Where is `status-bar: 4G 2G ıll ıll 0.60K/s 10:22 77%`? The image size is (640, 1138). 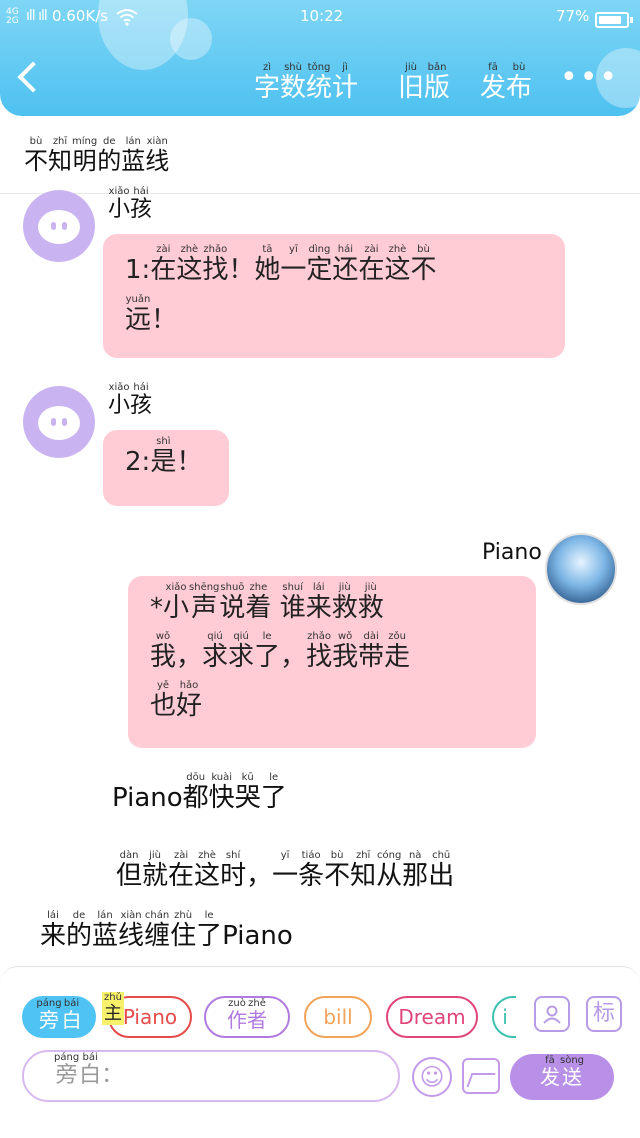 status-bar: 4G 2G ıll ıll 0.60K/s 10:22 77% is located at coordinates (320, 18).